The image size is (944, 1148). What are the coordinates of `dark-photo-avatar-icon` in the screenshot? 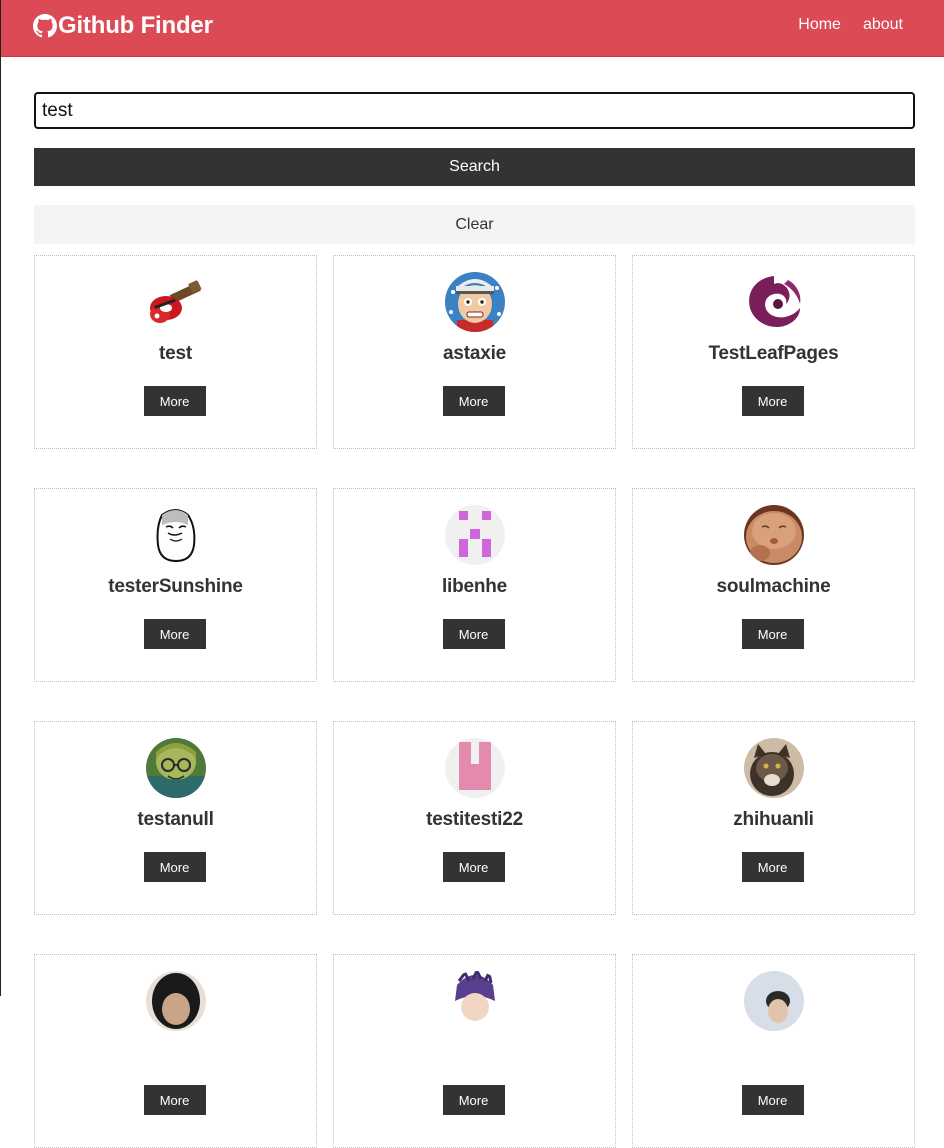 It's located at (175, 1001).